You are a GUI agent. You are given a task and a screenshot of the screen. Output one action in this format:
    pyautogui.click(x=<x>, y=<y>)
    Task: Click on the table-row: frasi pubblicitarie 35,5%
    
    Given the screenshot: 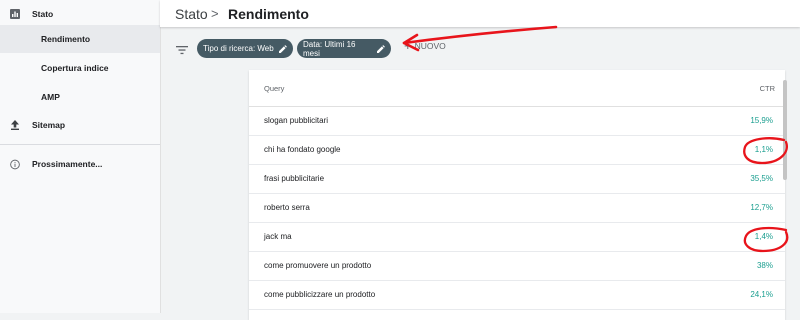 What is the action you would take?
    pyautogui.click(x=517, y=179)
    